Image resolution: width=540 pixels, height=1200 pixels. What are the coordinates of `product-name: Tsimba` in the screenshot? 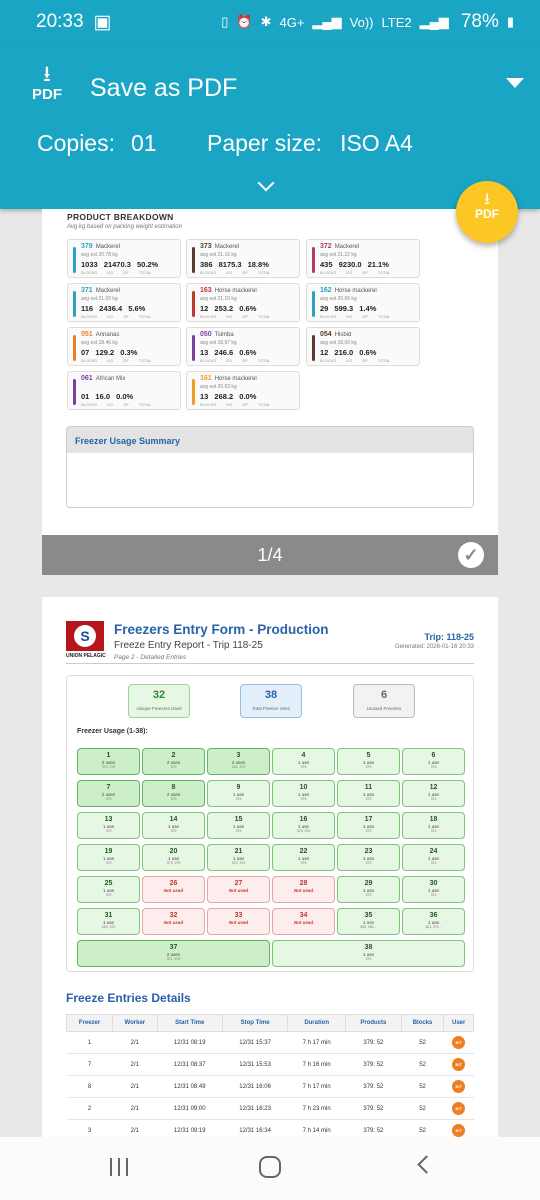 It's located at (224, 335).